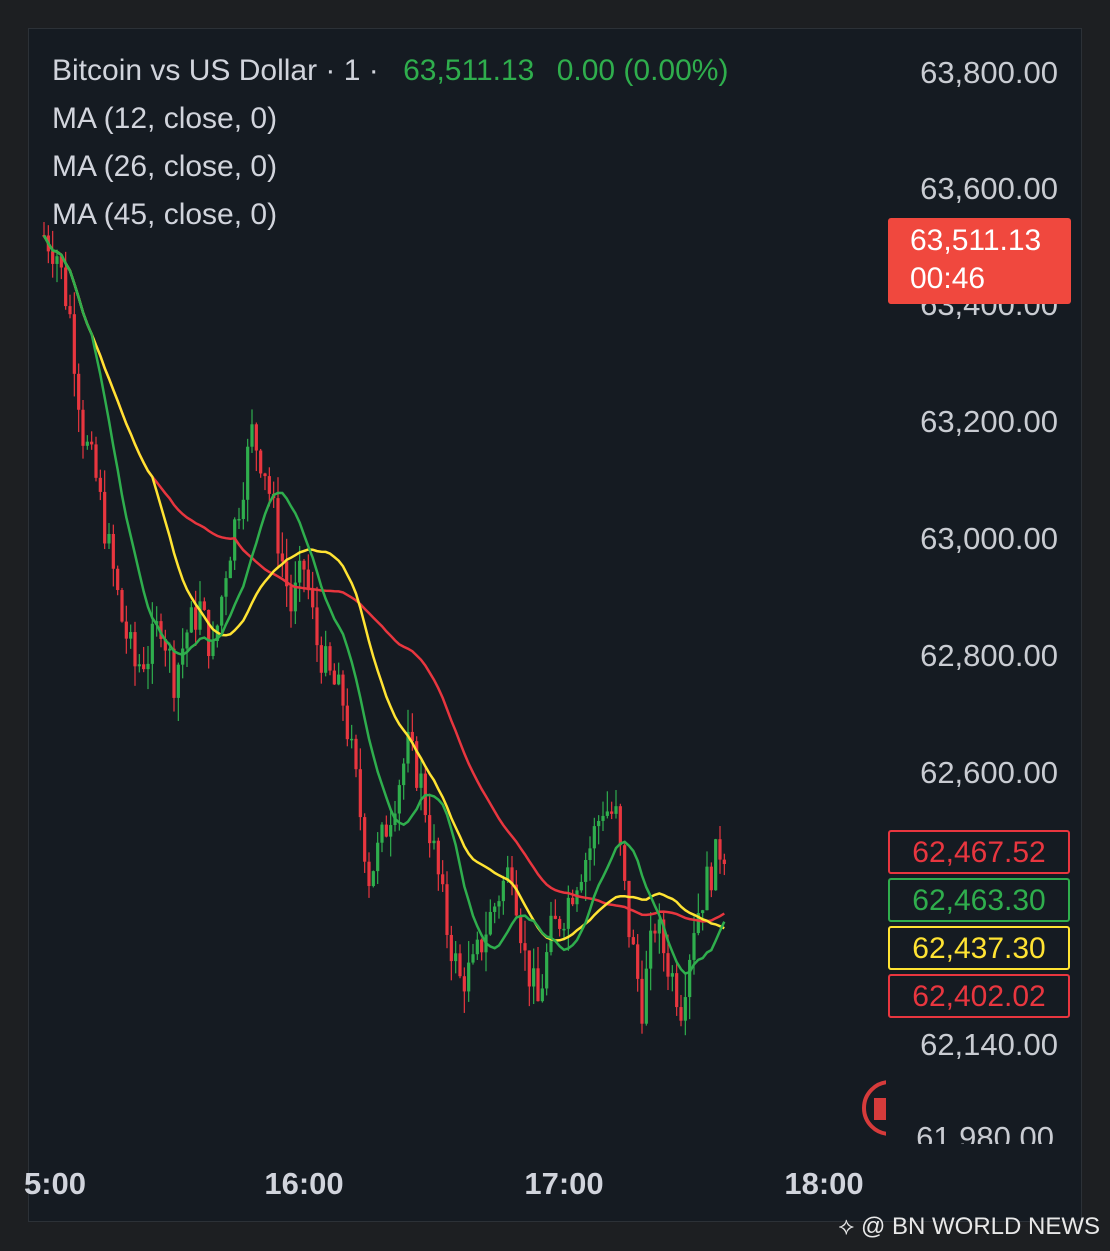 Image resolution: width=1110 pixels, height=1251 pixels. Describe the element at coordinates (985, 1132) in the screenshot. I see `y-tick-label: 61,980.00` at that location.